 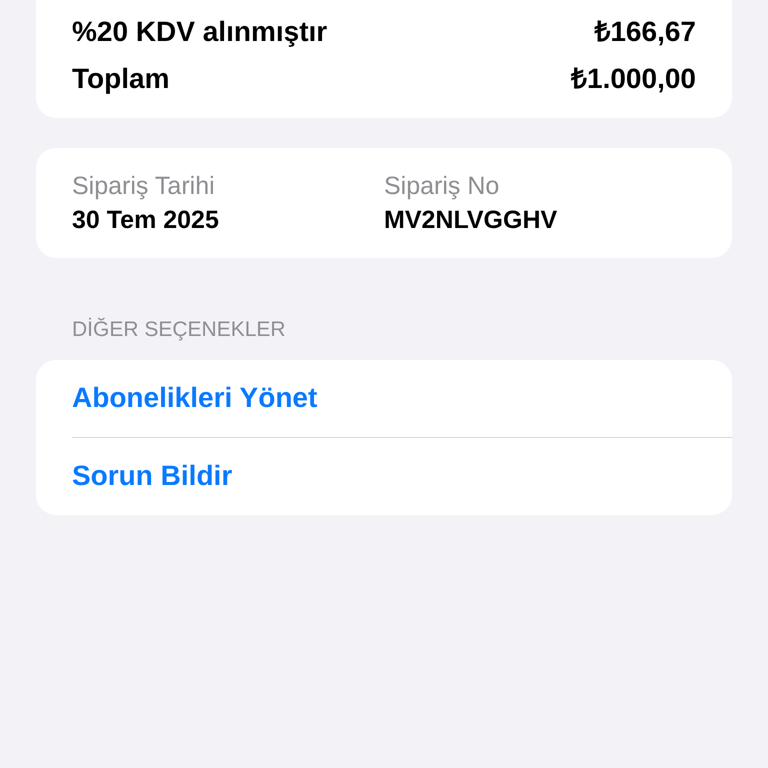 I want to click on section-header: DİĞER SEÇENEKLER, so click(x=179, y=329).